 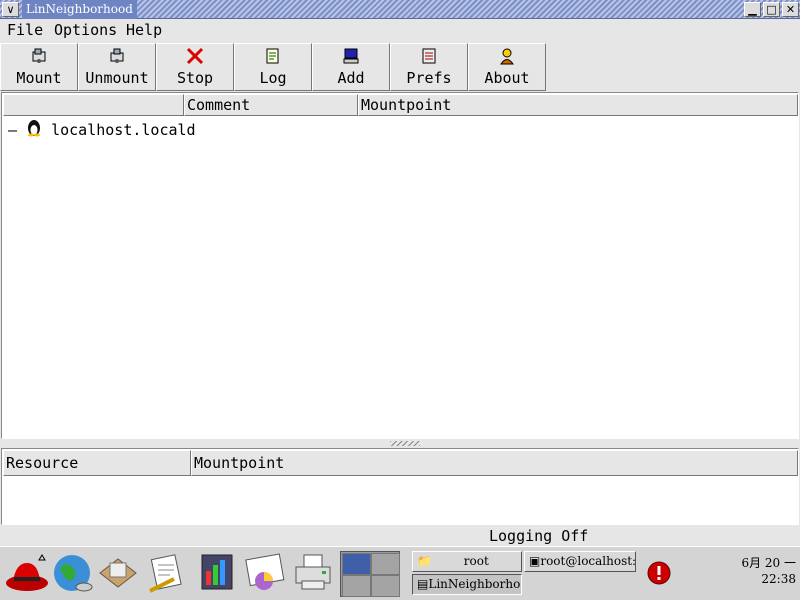 I want to click on status-text: Logging Off, so click(x=539, y=536).